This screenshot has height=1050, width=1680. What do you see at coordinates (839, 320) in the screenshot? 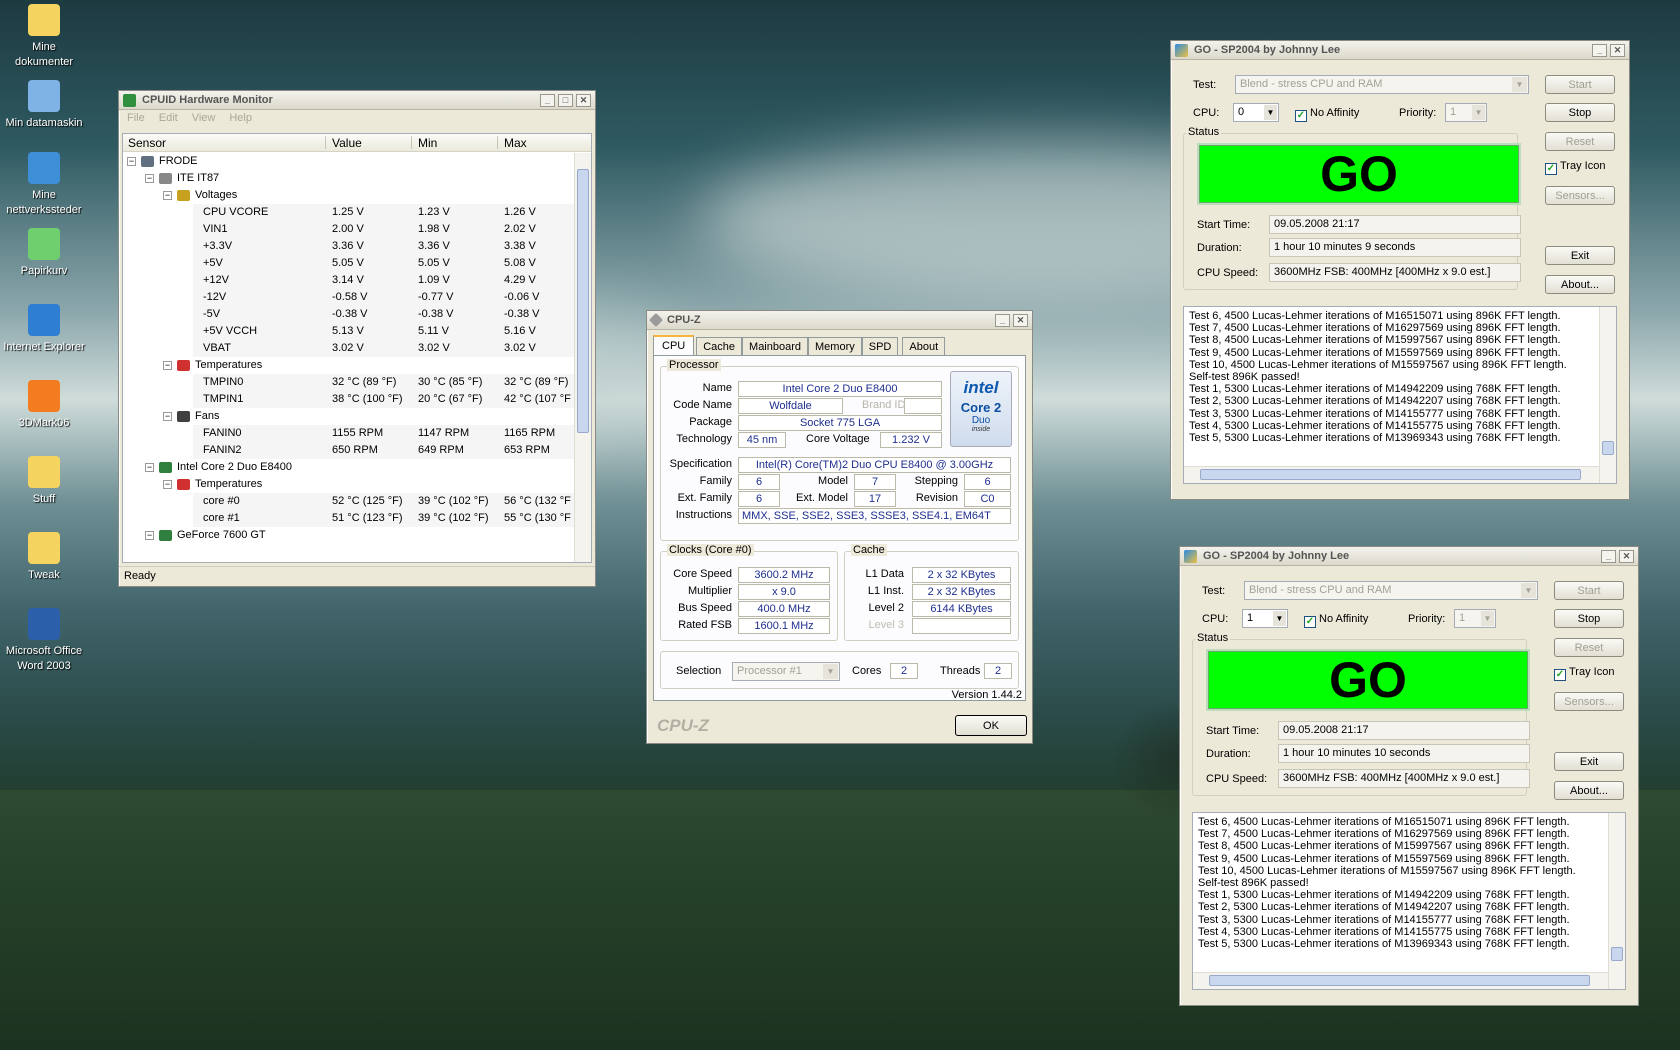
I see `cpuz-titlebar: CPU-Z _ ✕` at bounding box center [839, 320].